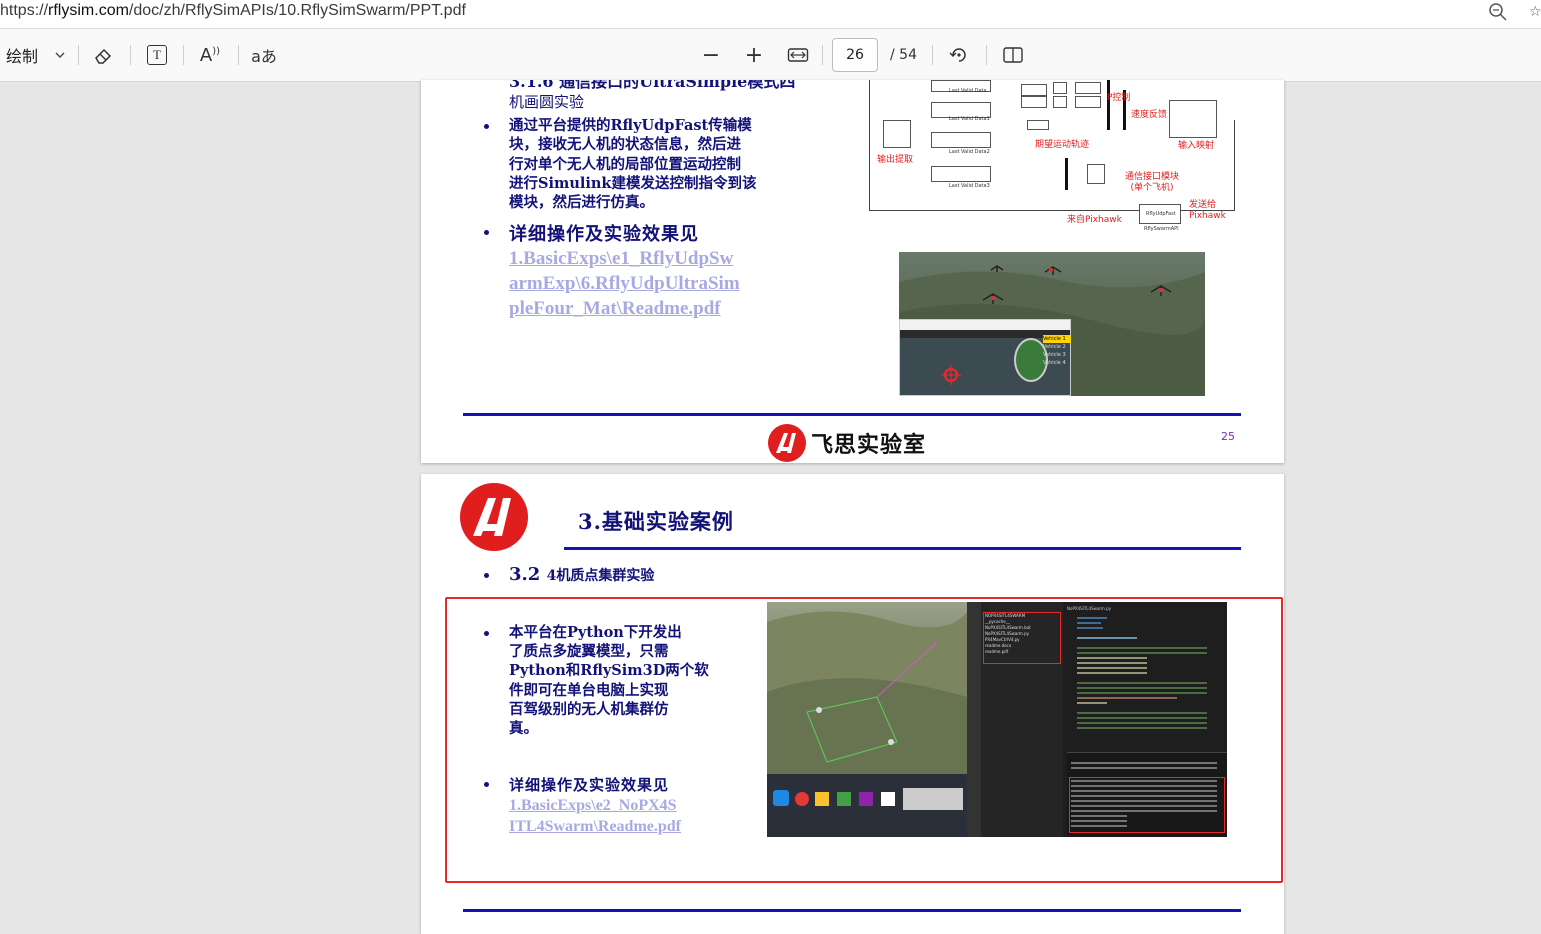  I want to click on diagram-last-valid-data2: Last Valid Data2, so click(969, 152).